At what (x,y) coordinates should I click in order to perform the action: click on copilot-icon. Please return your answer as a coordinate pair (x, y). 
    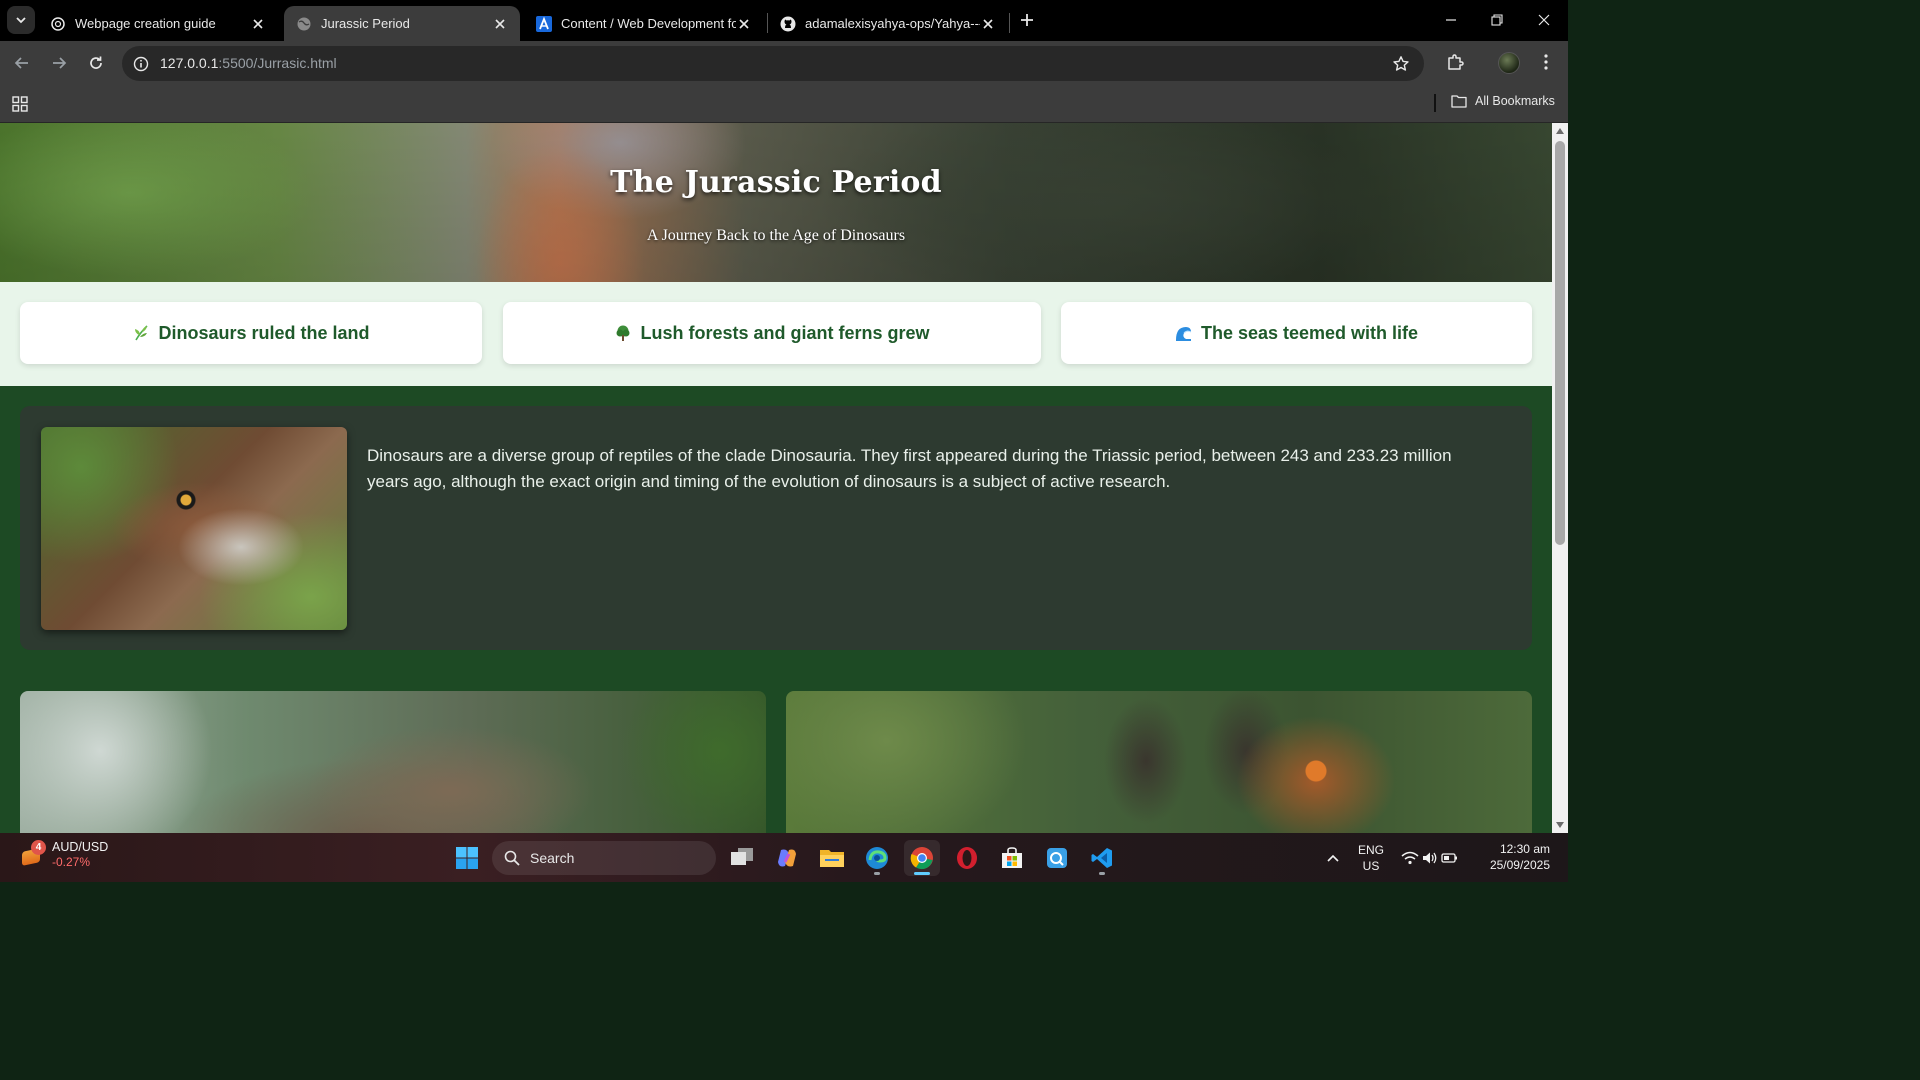
    Looking at the image, I should click on (787, 858).